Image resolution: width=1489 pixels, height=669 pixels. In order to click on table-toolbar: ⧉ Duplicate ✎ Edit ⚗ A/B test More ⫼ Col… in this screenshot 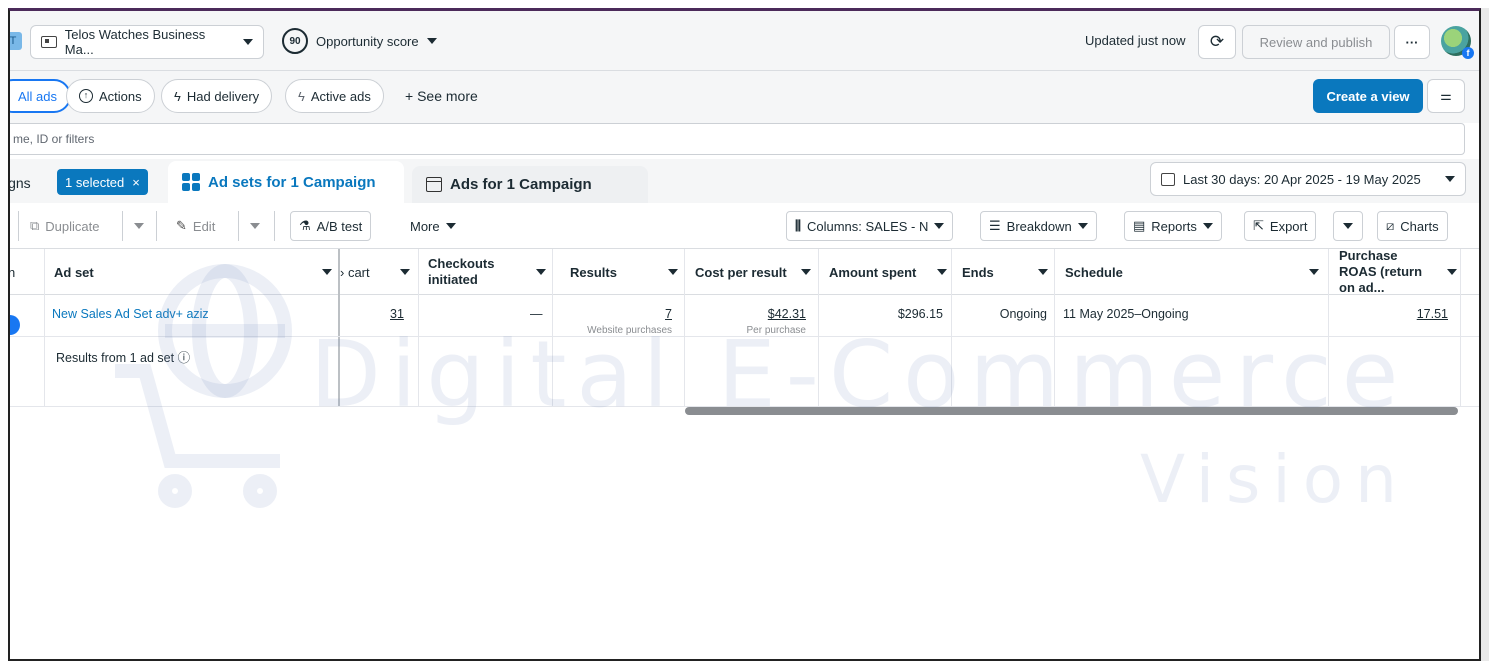, I will do `click(744, 226)`.